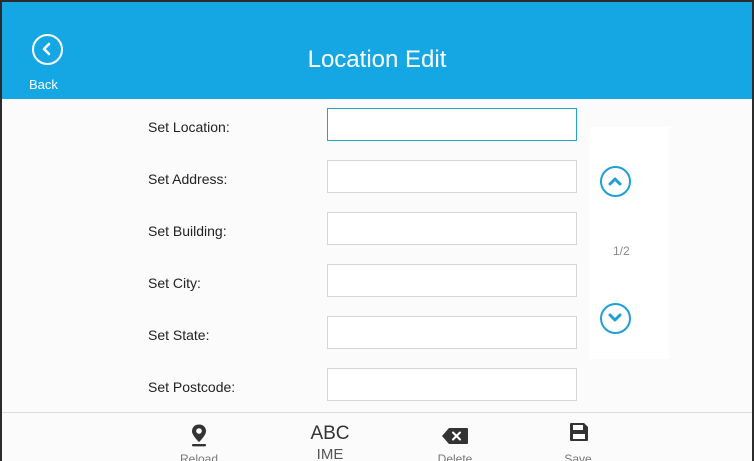 The image size is (754, 461). I want to click on chevron-up-icon, so click(615, 181).